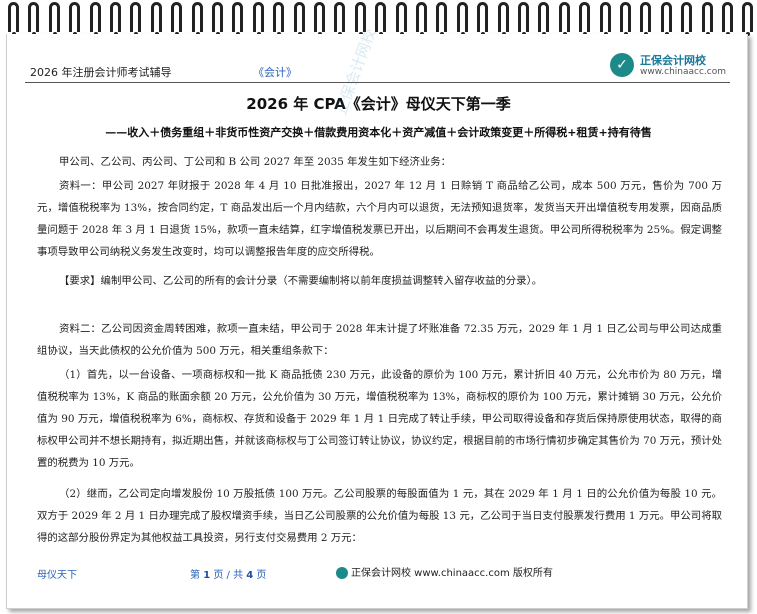 The width and height of the screenshot is (757, 614). What do you see at coordinates (622, 65) in the screenshot?
I see `logo-mark-icon: ✓` at bounding box center [622, 65].